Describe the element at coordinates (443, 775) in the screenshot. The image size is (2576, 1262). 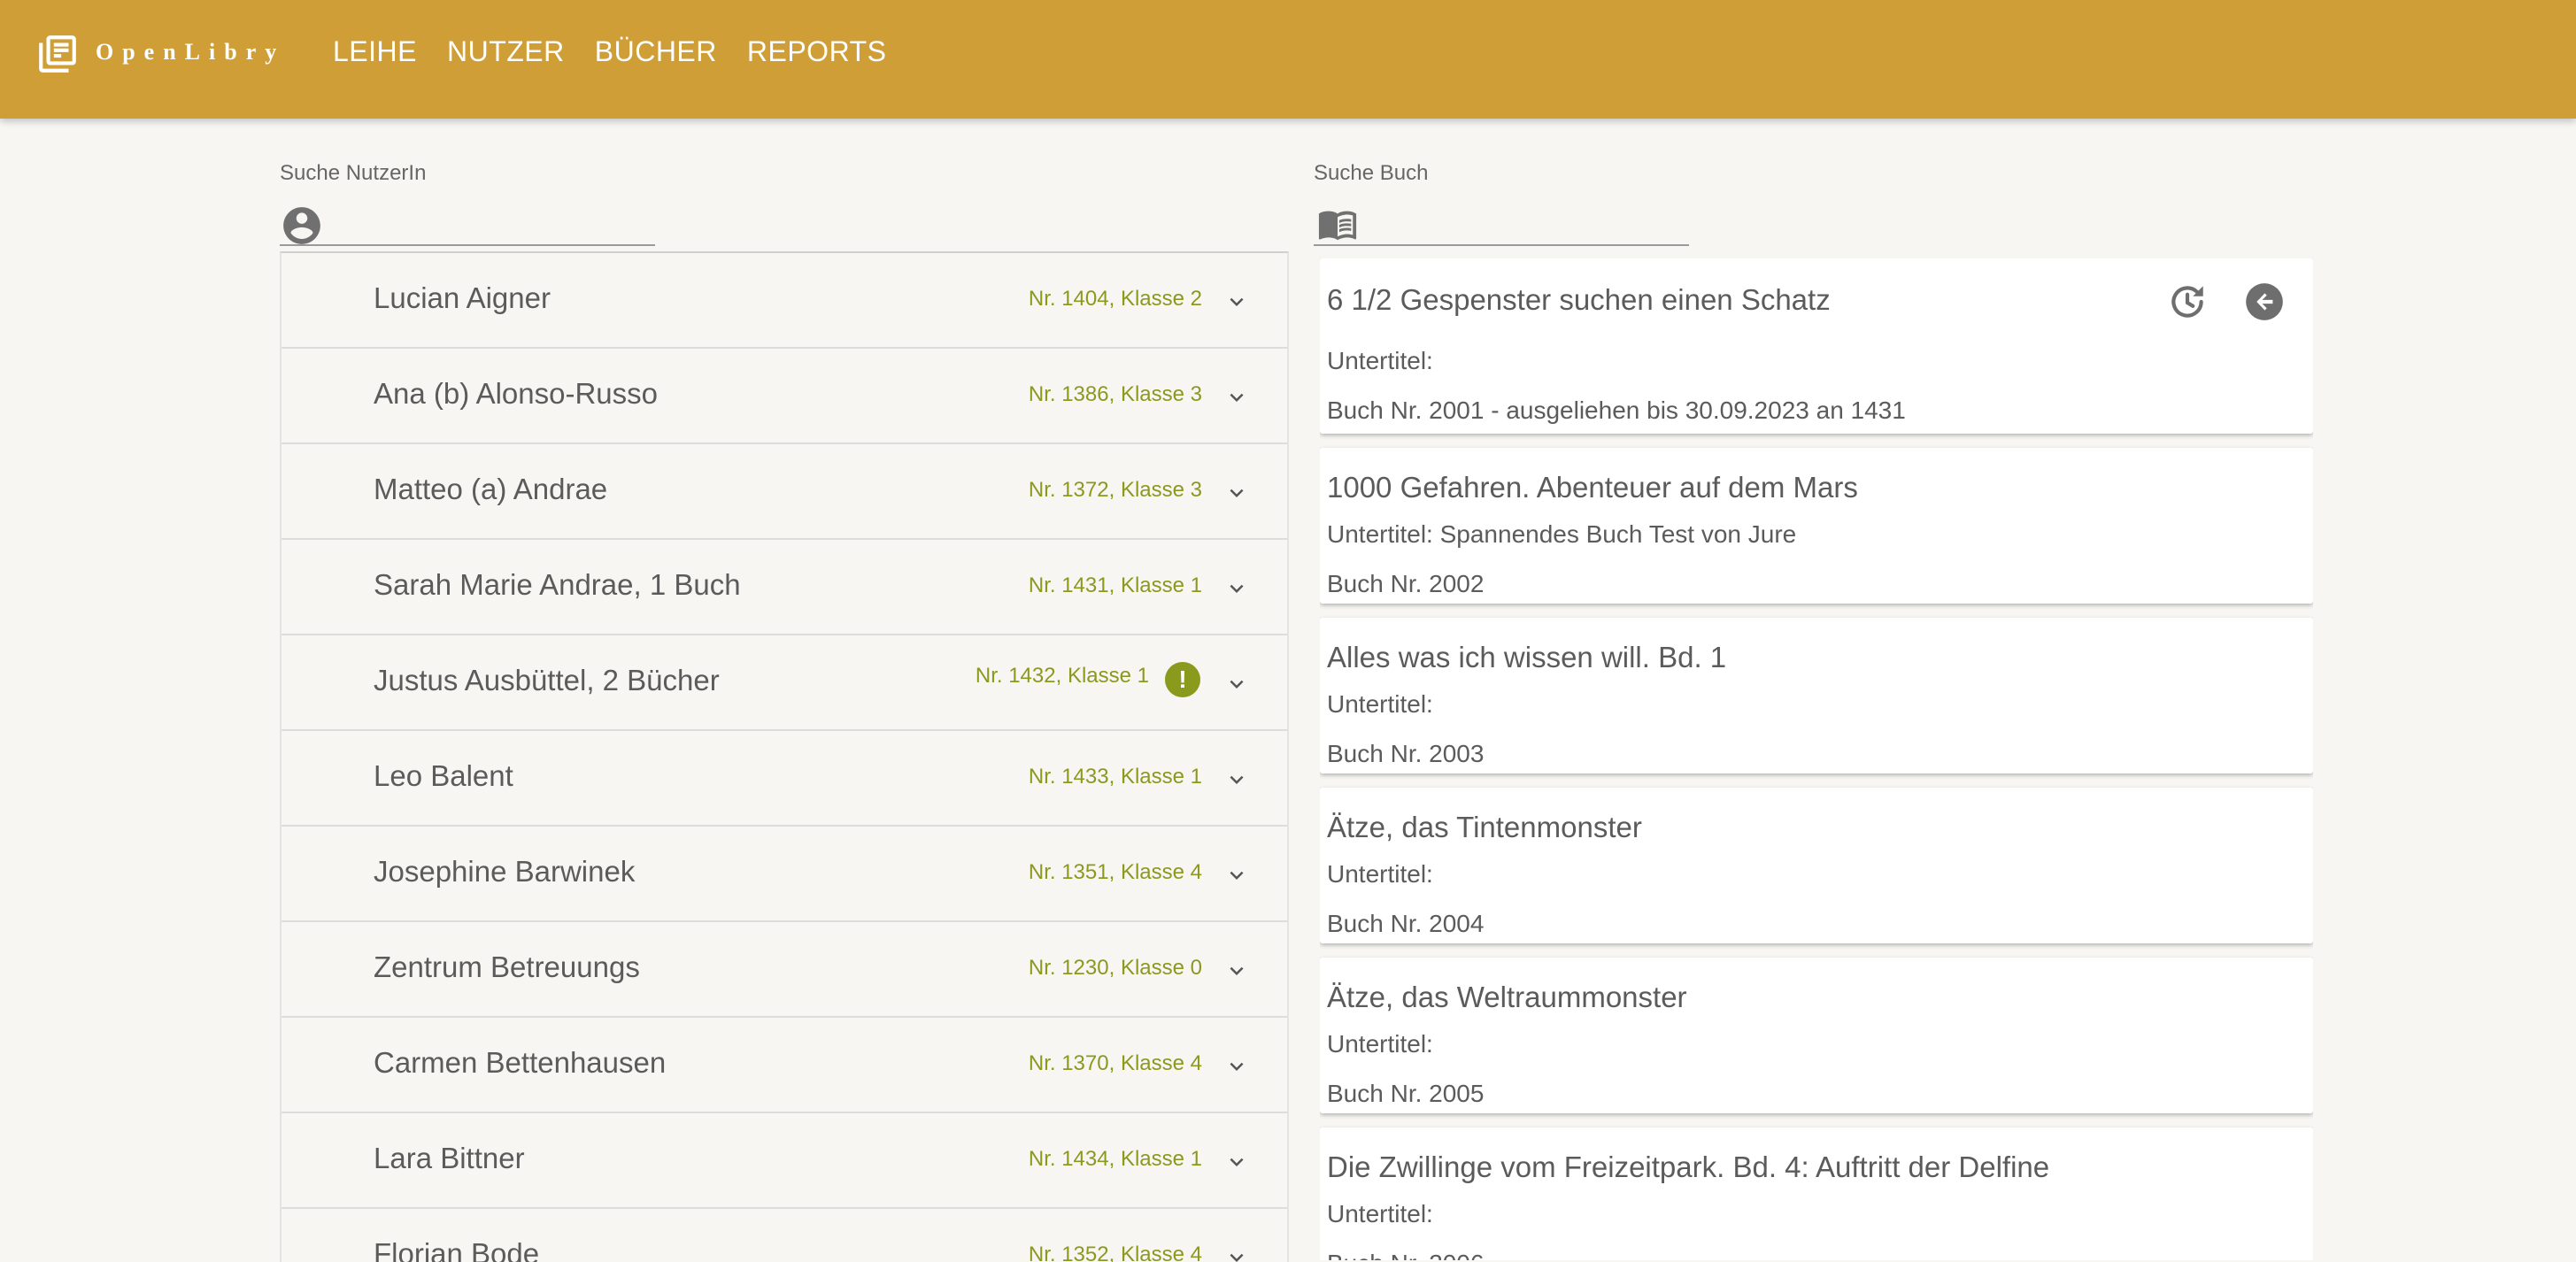
I see `user-name: Leo Balent` at that location.